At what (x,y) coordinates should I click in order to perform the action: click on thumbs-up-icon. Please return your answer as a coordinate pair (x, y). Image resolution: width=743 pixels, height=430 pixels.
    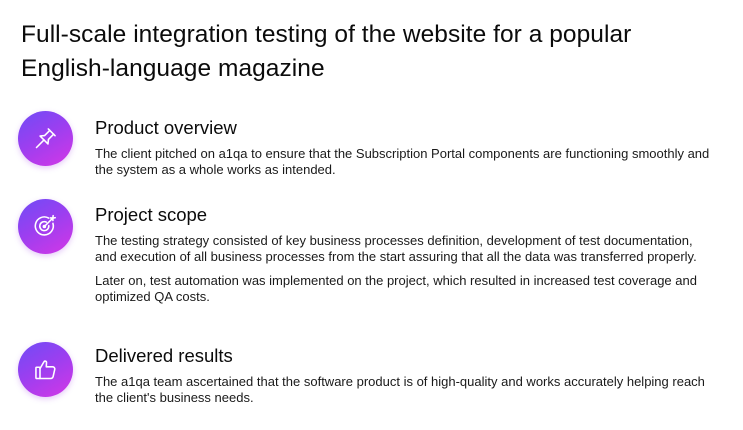
    Looking at the image, I should click on (45, 369).